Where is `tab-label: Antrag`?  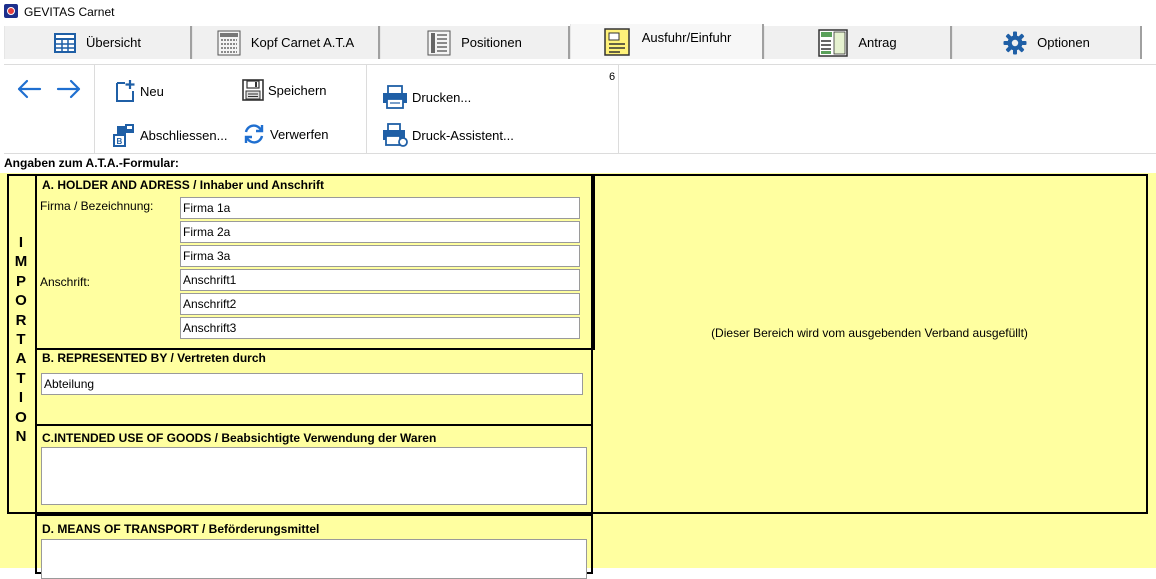 tab-label: Antrag is located at coordinates (877, 42).